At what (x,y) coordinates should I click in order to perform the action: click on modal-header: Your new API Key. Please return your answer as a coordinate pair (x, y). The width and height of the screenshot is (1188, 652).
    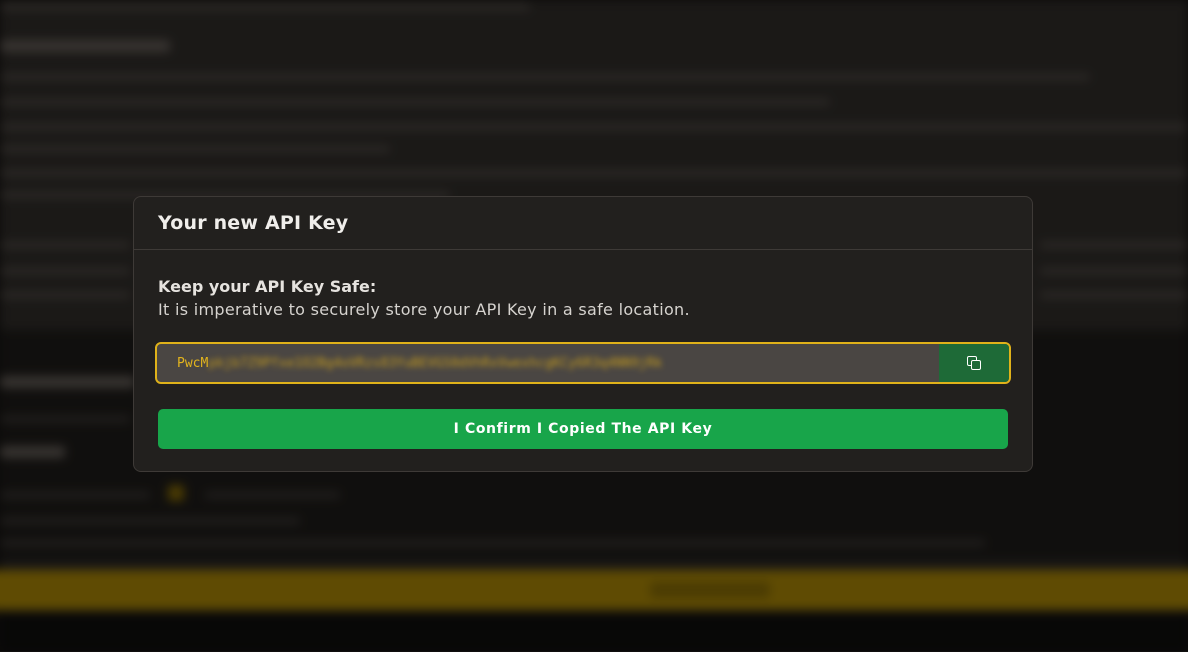
    Looking at the image, I should click on (583, 223).